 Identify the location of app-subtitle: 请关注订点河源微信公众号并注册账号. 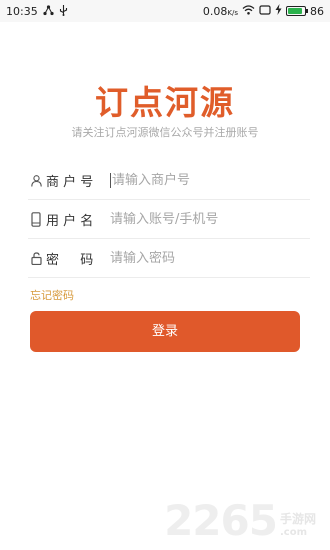
(165, 132).